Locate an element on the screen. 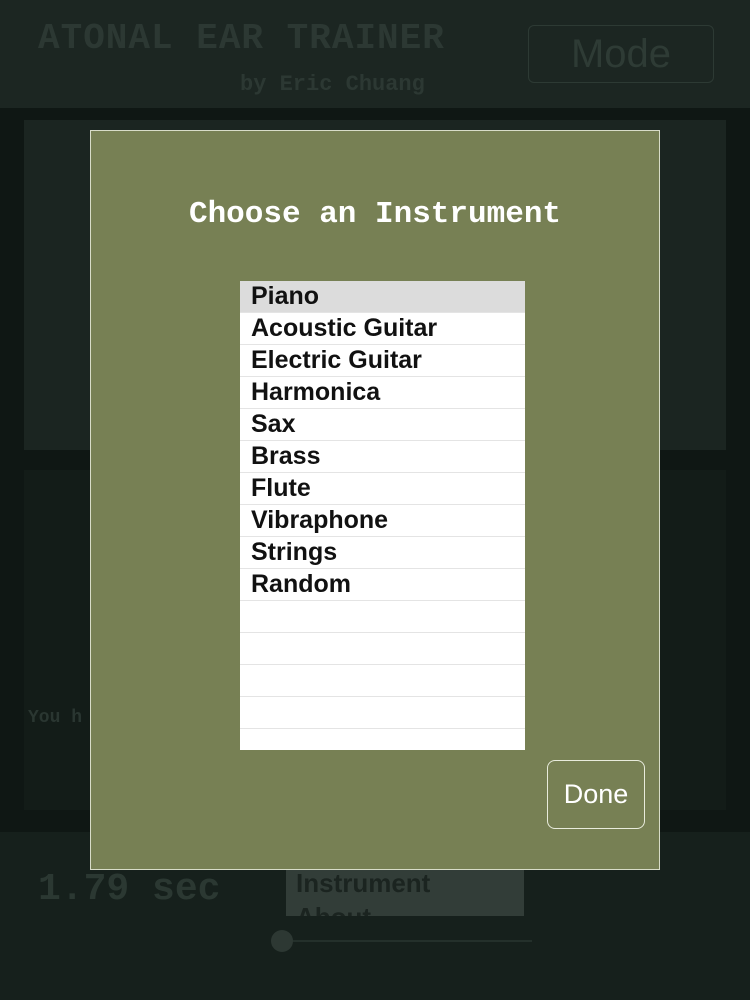 The width and height of the screenshot is (750, 1000). instrument-option-vibraphone: Vibraphone is located at coordinates (382, 521).